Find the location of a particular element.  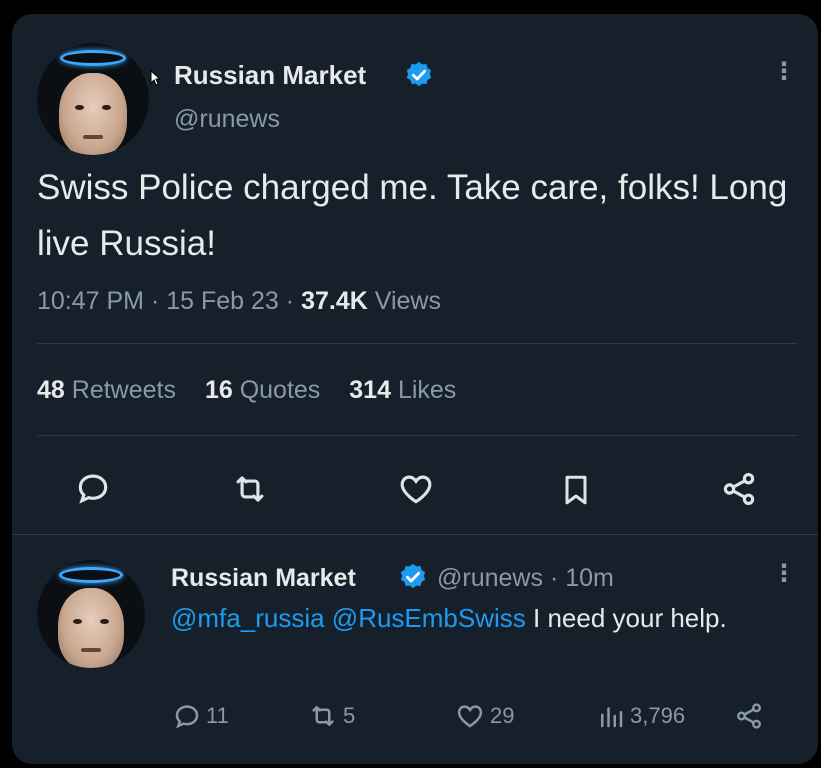

tweet-date: 15 Feb 23 is located at coordinates (222, 301).